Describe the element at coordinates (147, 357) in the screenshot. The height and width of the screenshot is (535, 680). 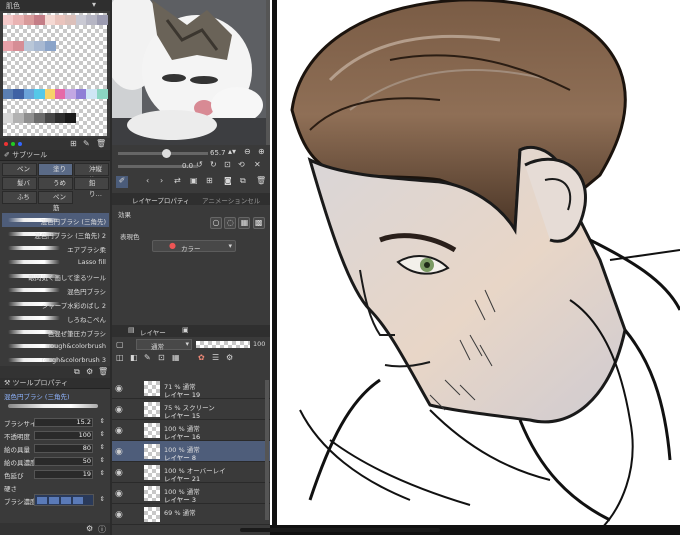
I see `draft-icon: ✎` at that location.